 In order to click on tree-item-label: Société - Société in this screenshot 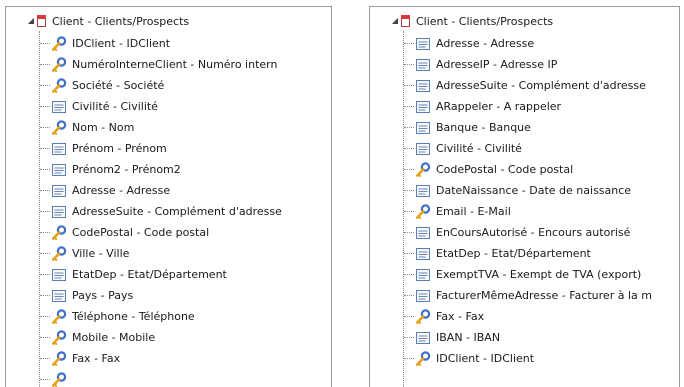, I will do `click(118, 85)`.